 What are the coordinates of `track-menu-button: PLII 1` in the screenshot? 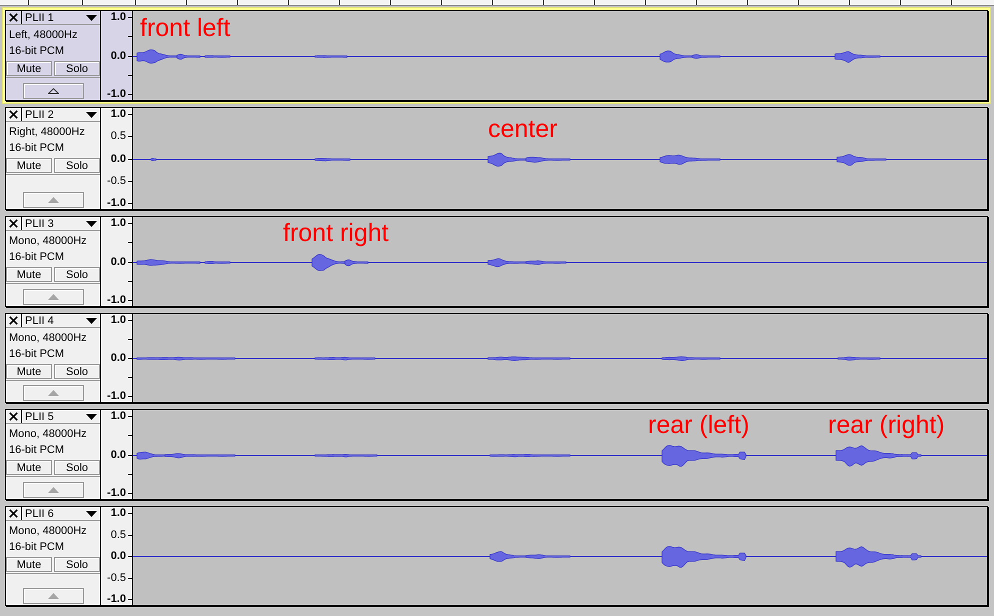 It's located at (61, 17).